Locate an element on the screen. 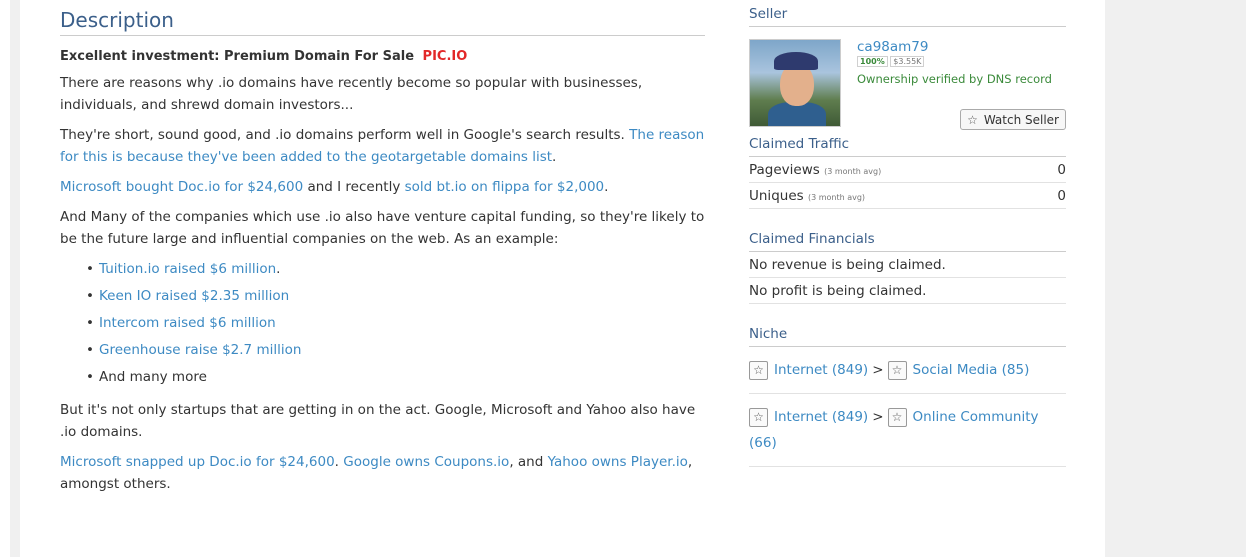 This screenshot has width=1246, height=557. microsoft-doc-link: Microsoft bought Doc.io for $24,600 is located at coordinates (181, 187).